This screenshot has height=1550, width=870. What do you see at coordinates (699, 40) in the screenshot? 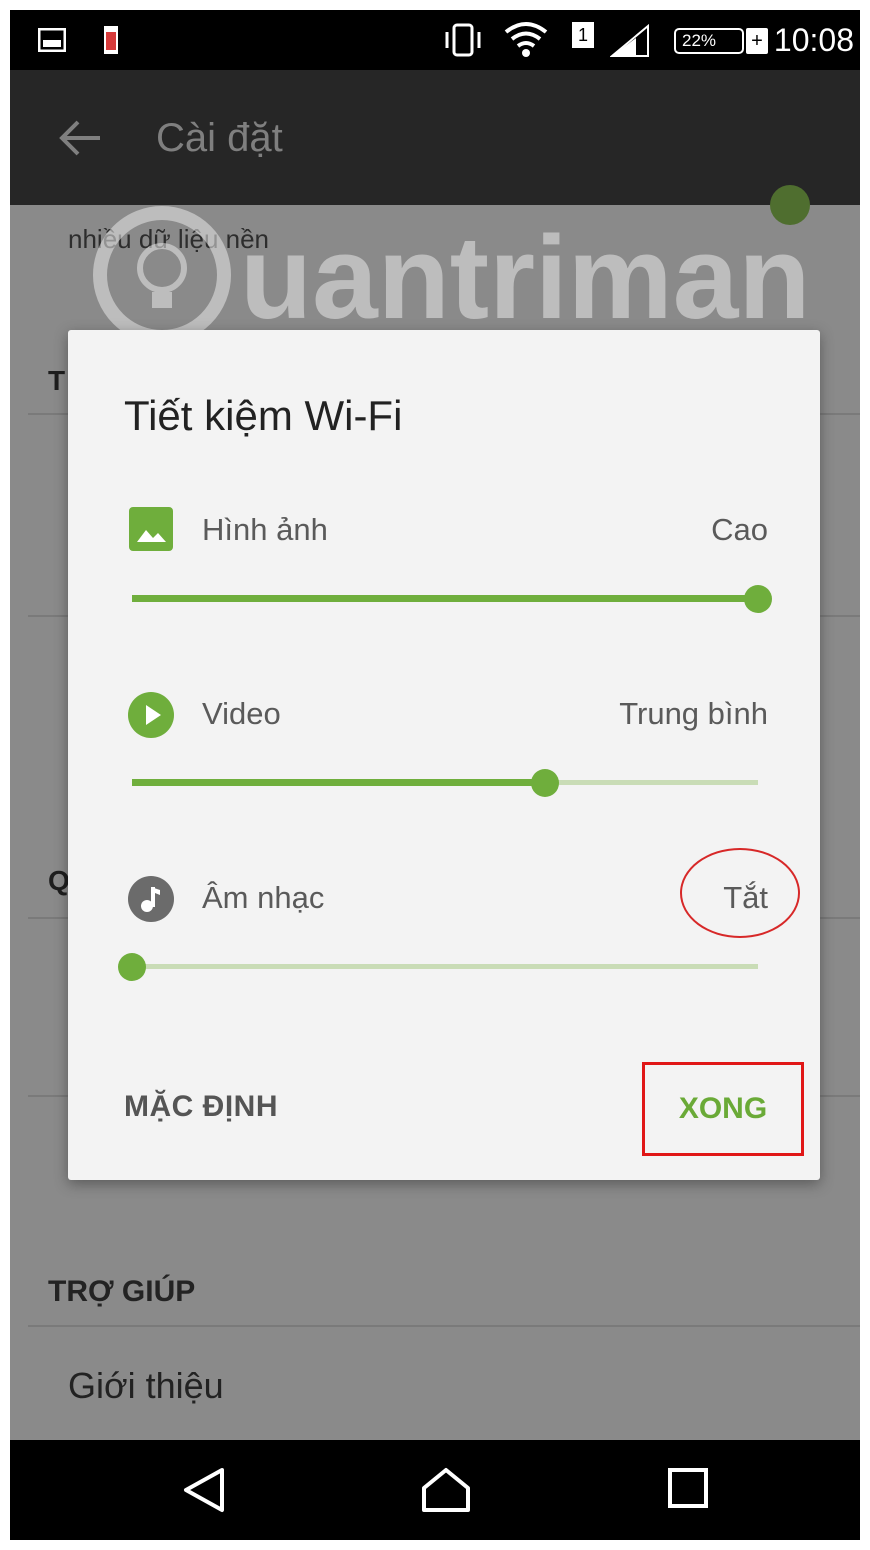
I see `battery-level: 22%` at bounding box center [699, 40].